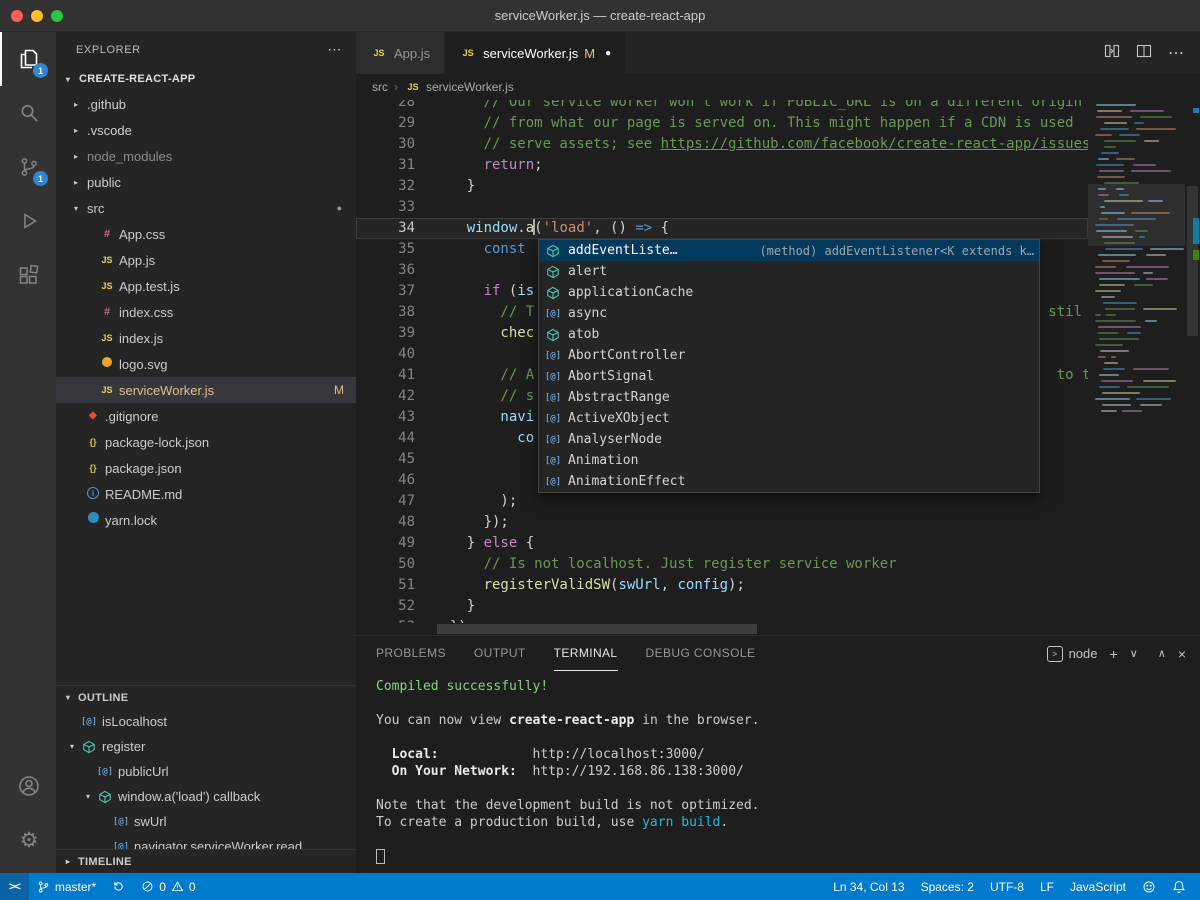  What do you see at coordinates (500, 653) in the screenshot?
I see `panel-tab-output: OUTPUT` at bounding box center [500, 653].